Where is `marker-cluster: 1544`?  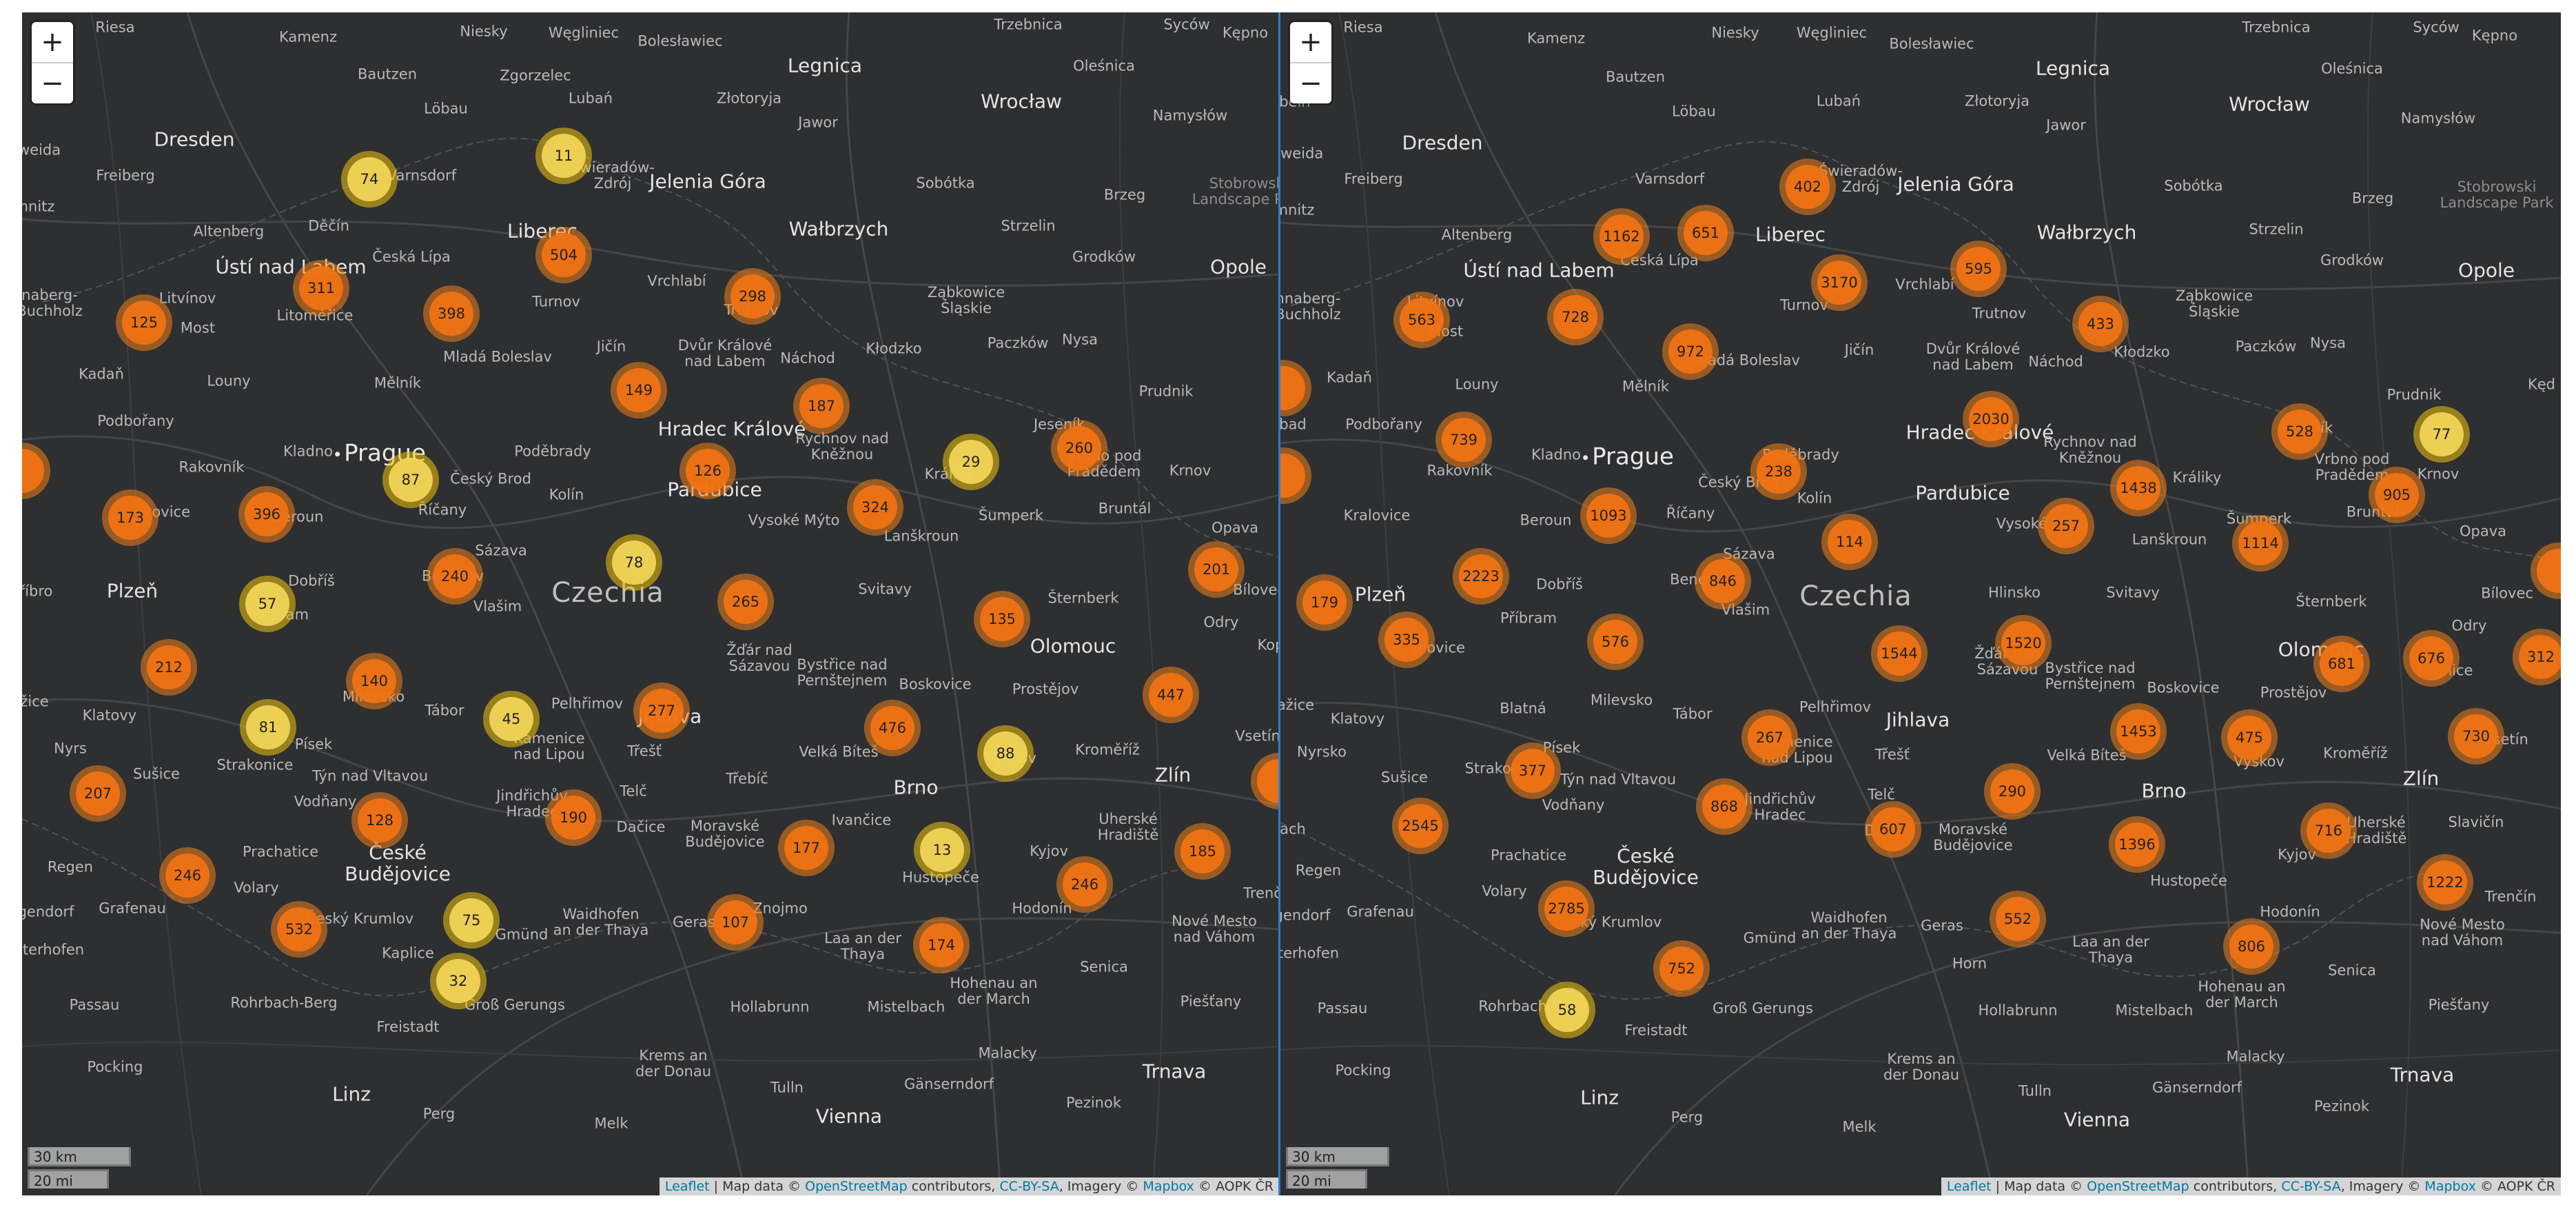
marker-cluster: 1544 is located at coordinates (1899, 653).